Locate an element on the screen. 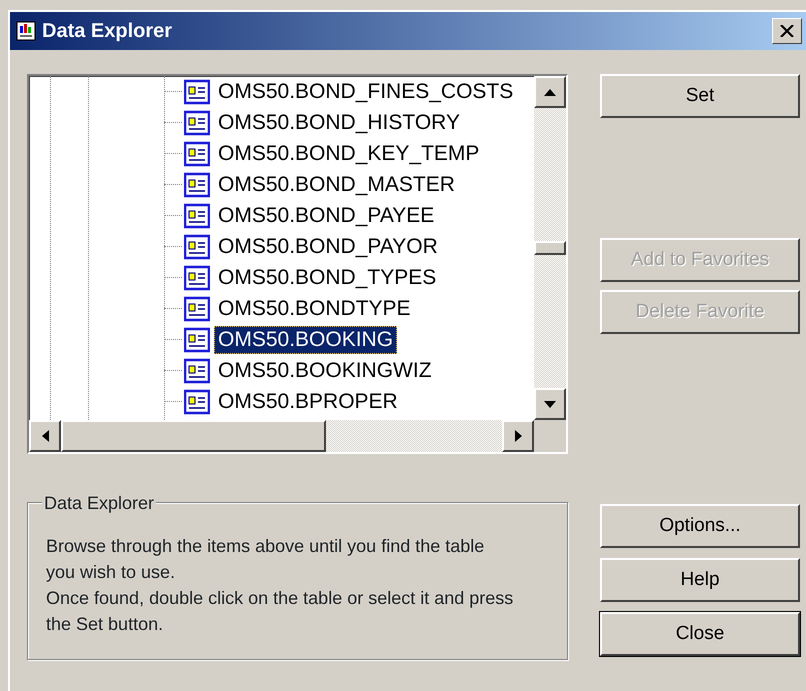 The height and width of the screenshot is (691, 806). scroll-up-button is located at coordinates (550, 92).